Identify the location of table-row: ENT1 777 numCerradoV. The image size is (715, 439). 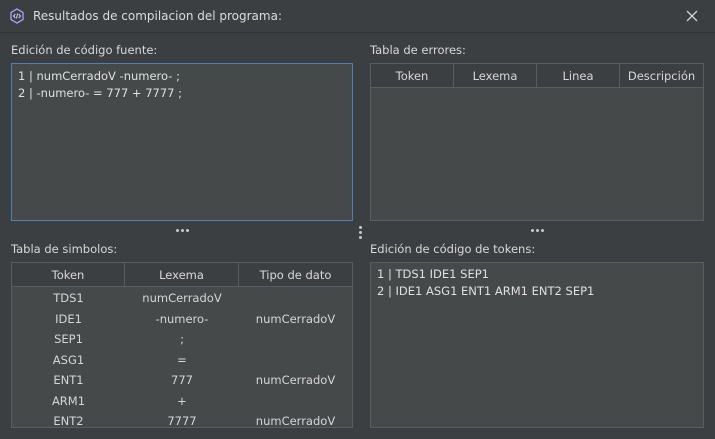
(182, 380).